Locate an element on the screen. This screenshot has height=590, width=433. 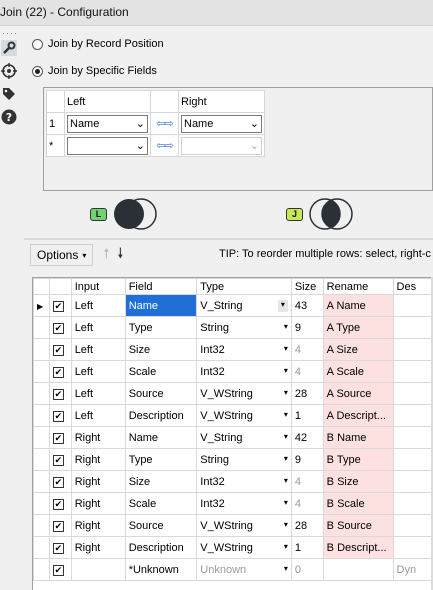
type-select: Unknown ▾ is located at coordinates (244, 569).